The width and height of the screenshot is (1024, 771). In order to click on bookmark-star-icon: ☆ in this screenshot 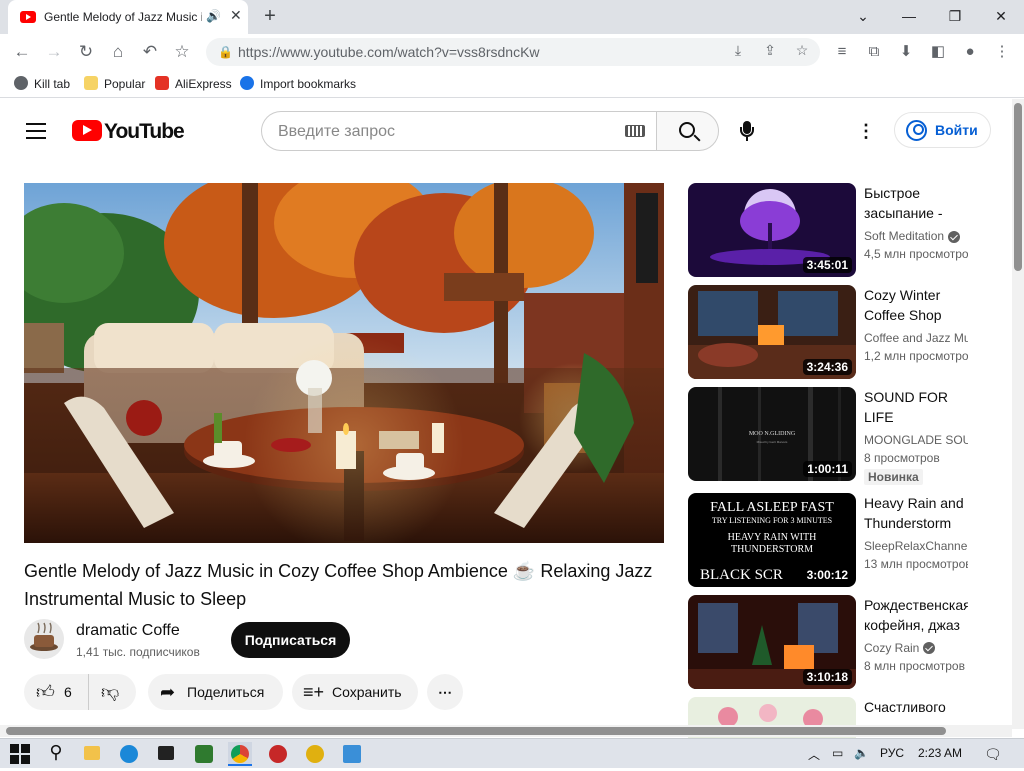, I will do `click(802, 50)`.